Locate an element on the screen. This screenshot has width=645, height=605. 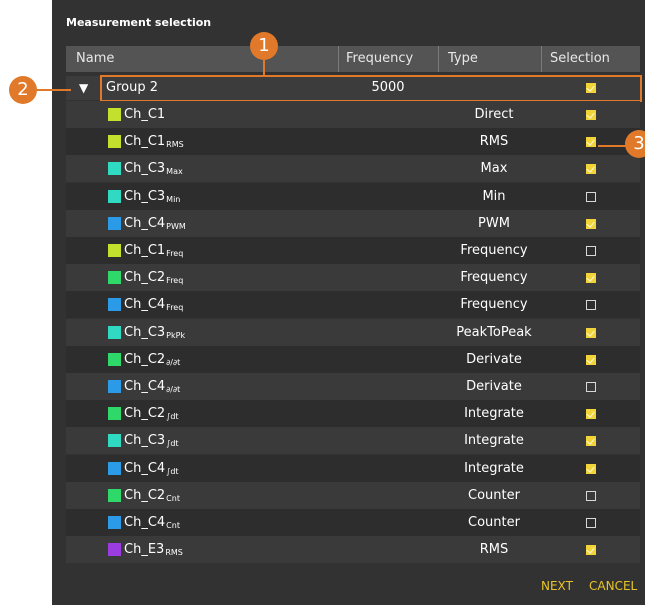
channel-name: Ch_C4∫dt is located at coordinates (151, 470).